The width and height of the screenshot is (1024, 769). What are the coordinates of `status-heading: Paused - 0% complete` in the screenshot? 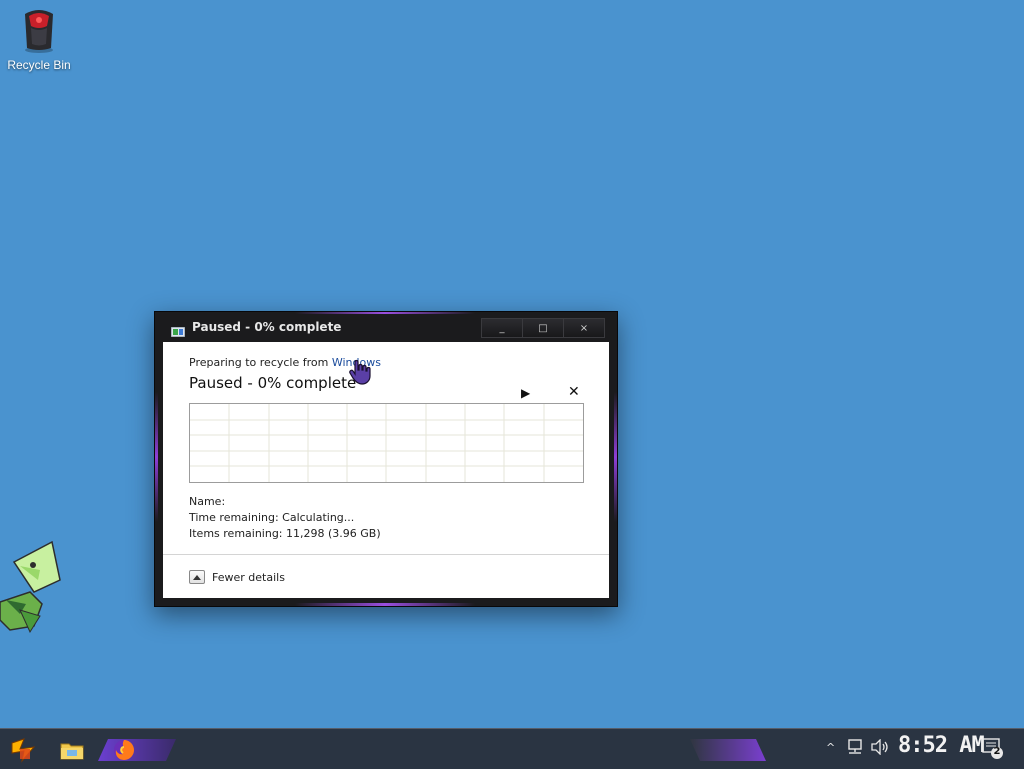 It's located at (273, 383).